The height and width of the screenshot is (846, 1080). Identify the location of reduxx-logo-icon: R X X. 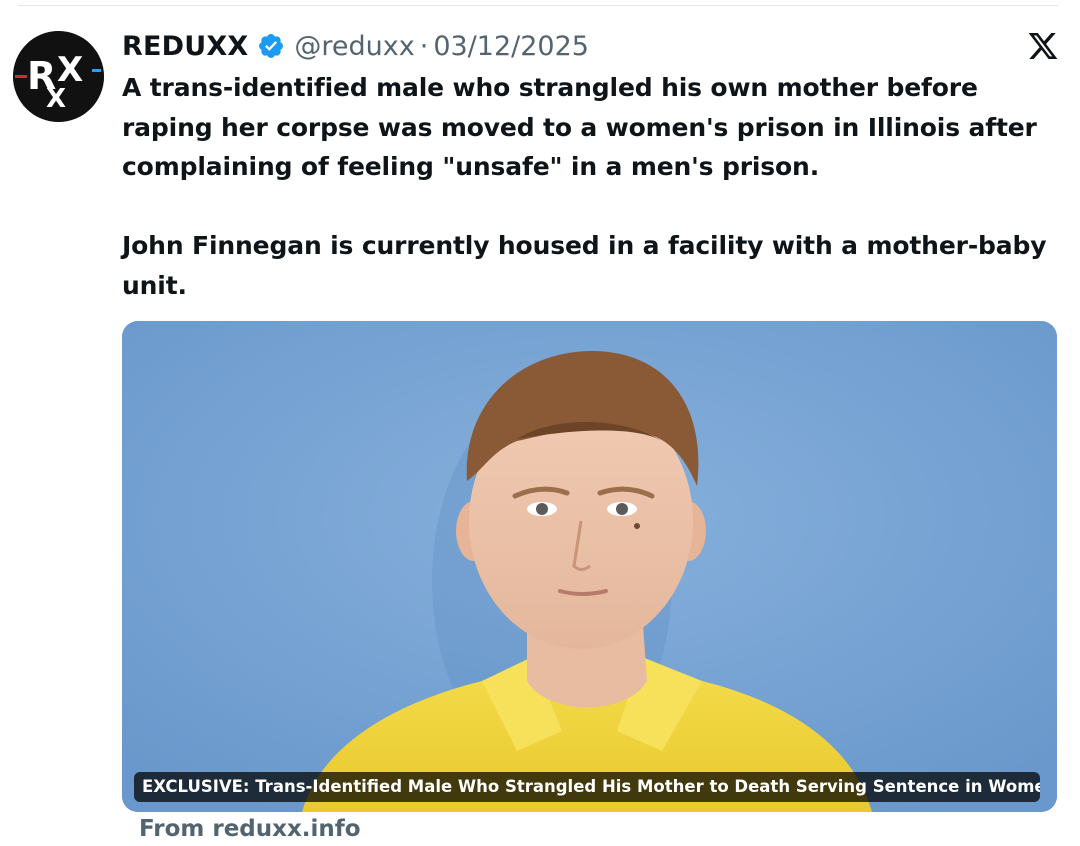
(58, 76).